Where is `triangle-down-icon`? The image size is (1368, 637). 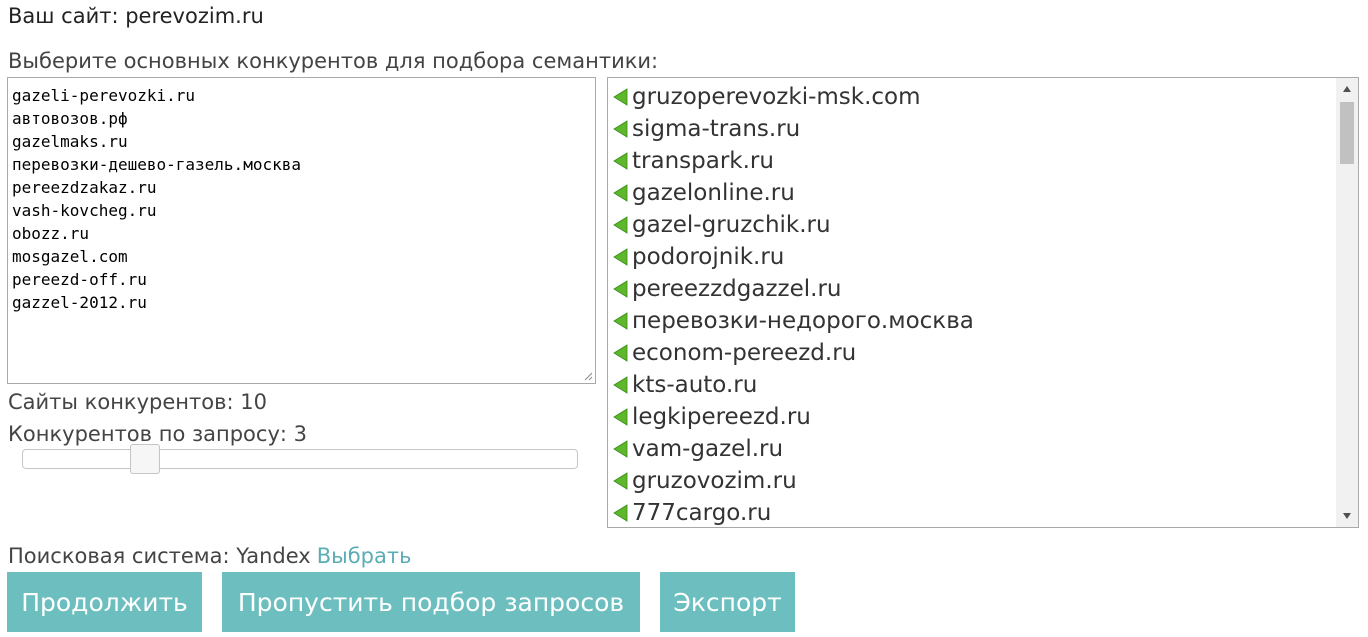
triangle-down-icon is located at coordinates (1347, 516).